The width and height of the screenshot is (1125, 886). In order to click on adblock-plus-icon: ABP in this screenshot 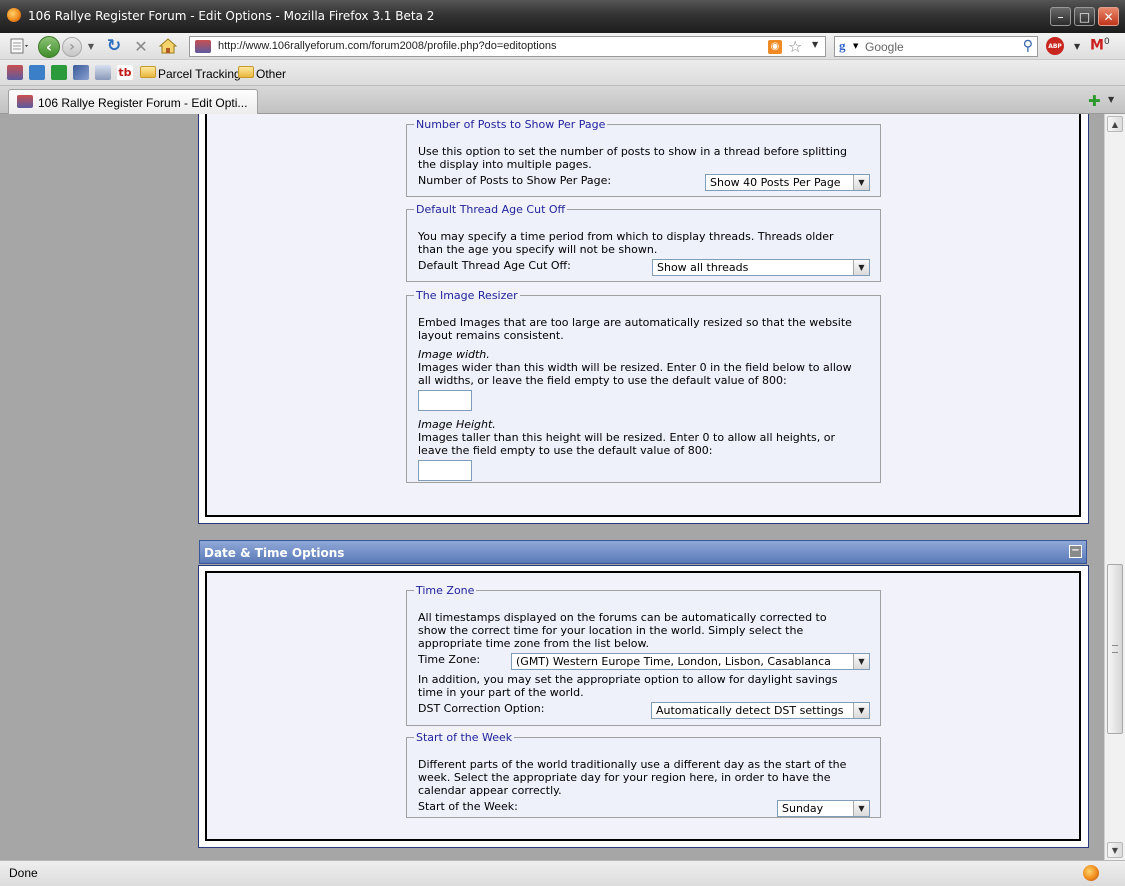, I will do `click(1055, 46)`.